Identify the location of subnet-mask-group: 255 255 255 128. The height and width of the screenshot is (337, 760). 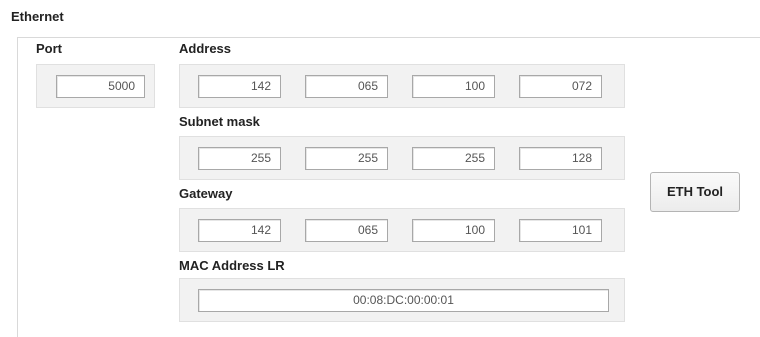
(402, 158).